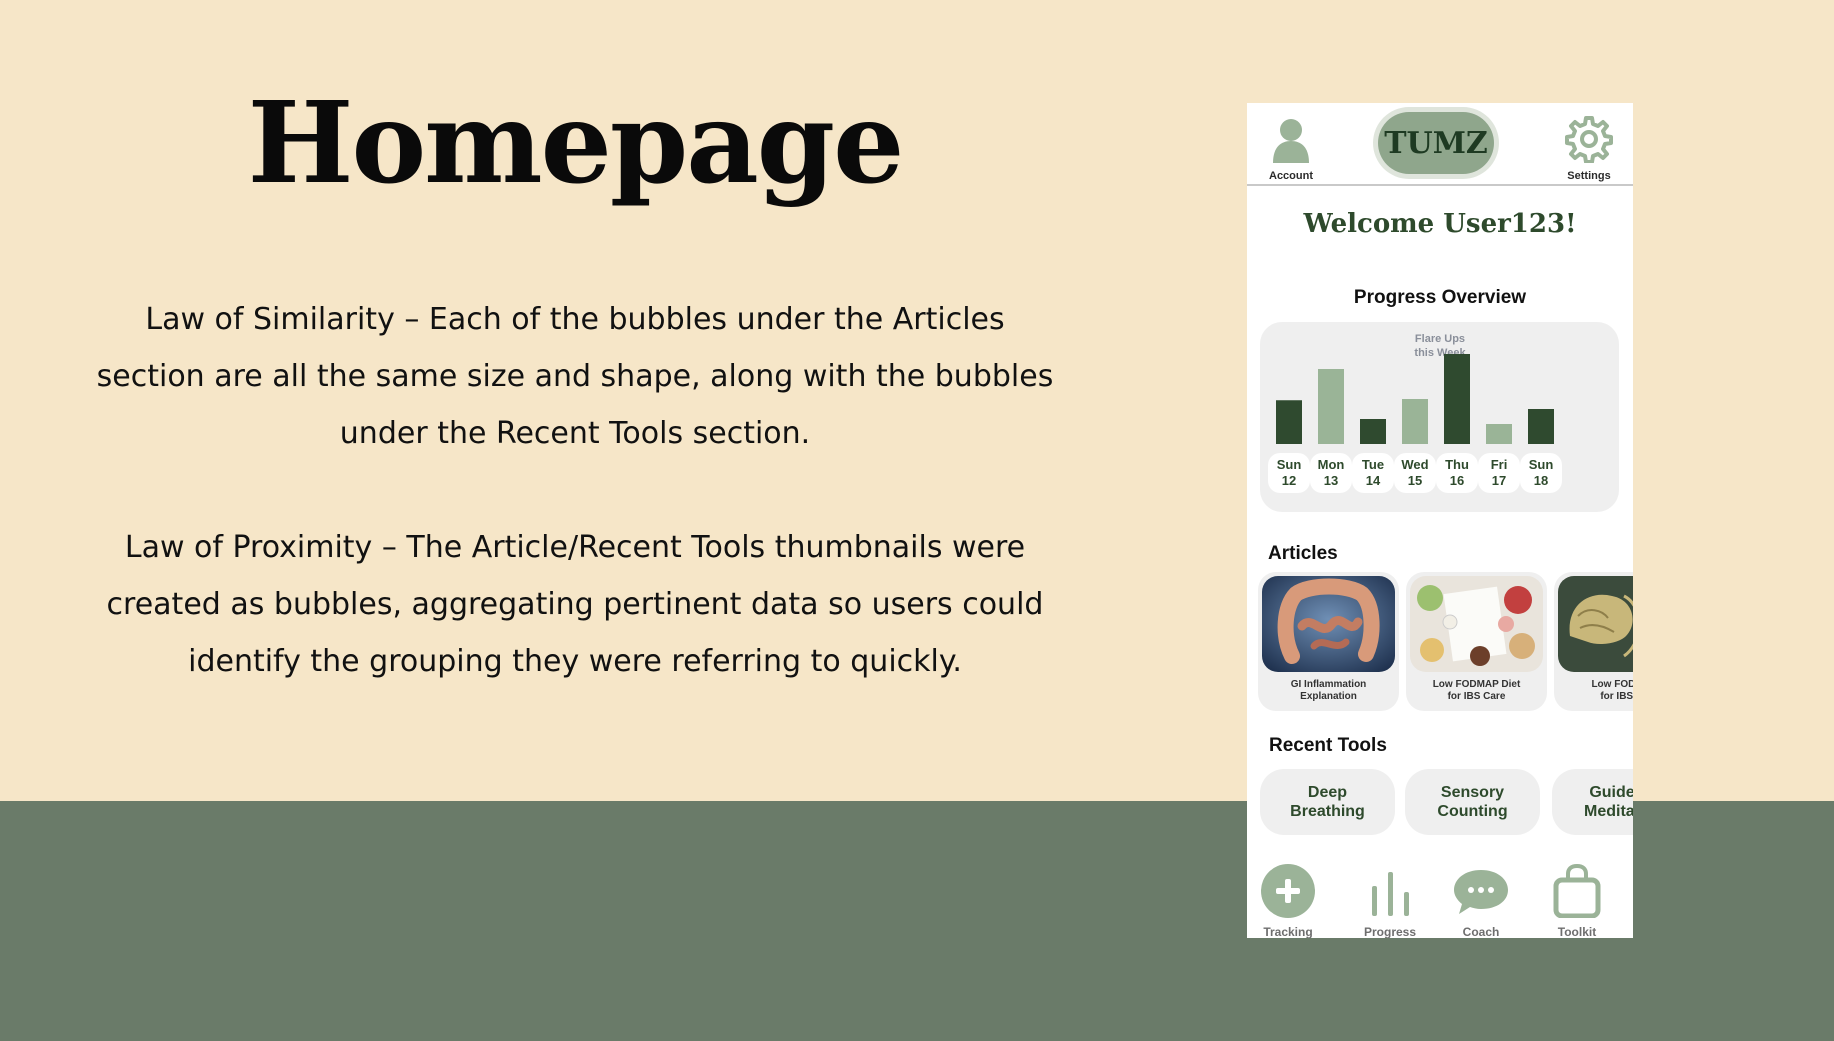 The width and height of the screenshot is (1834, 1041). I want to click on day-name: Fri, so click(1499, 464).